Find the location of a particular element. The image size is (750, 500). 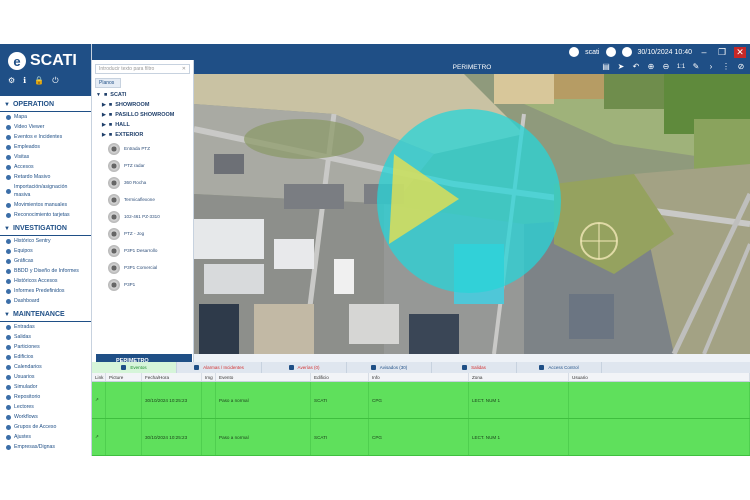

settings-icon is located at coordinates (574, 52).